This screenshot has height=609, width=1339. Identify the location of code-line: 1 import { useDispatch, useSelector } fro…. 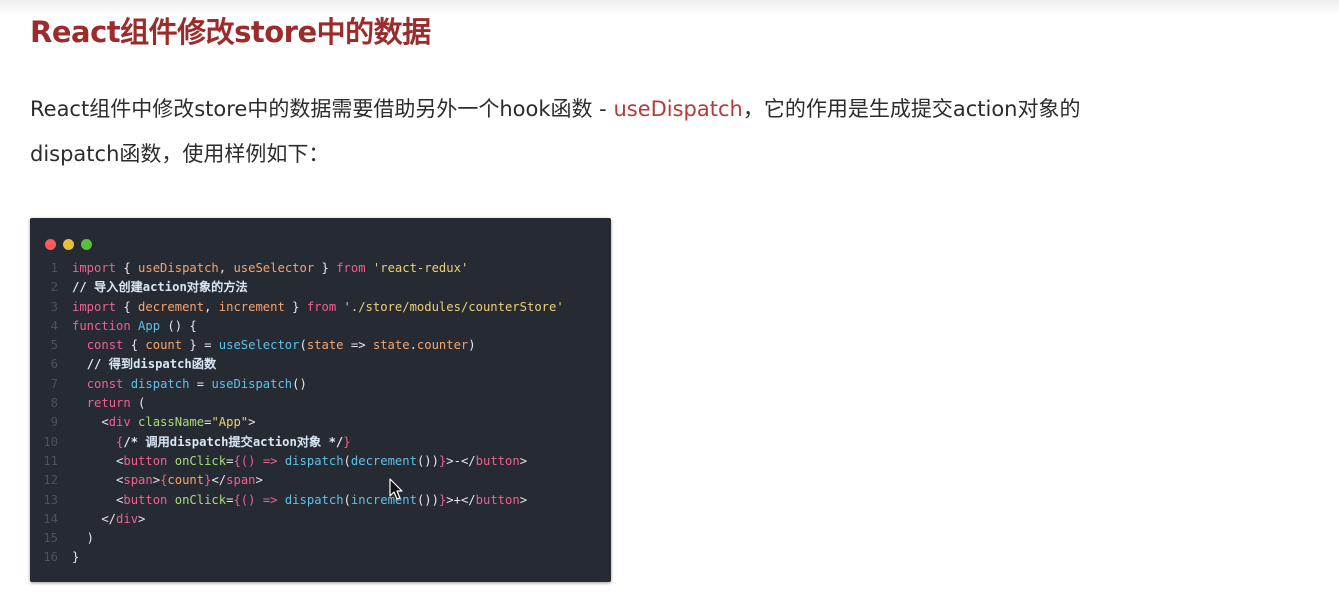
(320, 268).